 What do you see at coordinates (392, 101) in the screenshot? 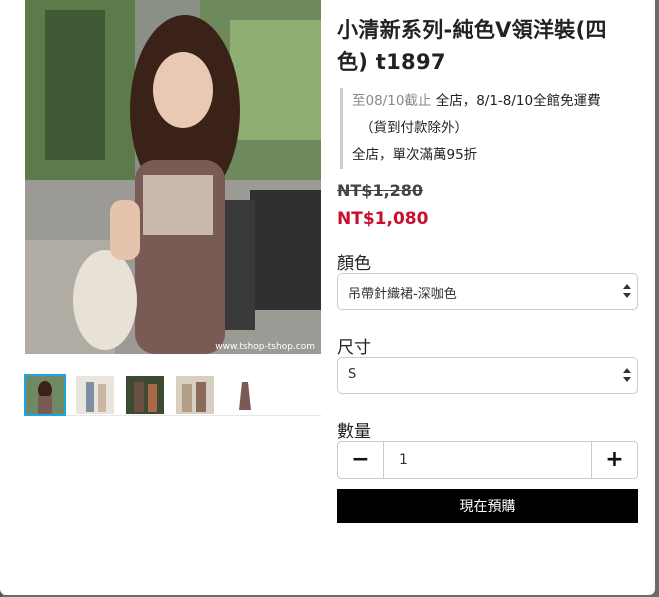
I see `promo-date: 至08/10截止` at bounding box center [392, 101].